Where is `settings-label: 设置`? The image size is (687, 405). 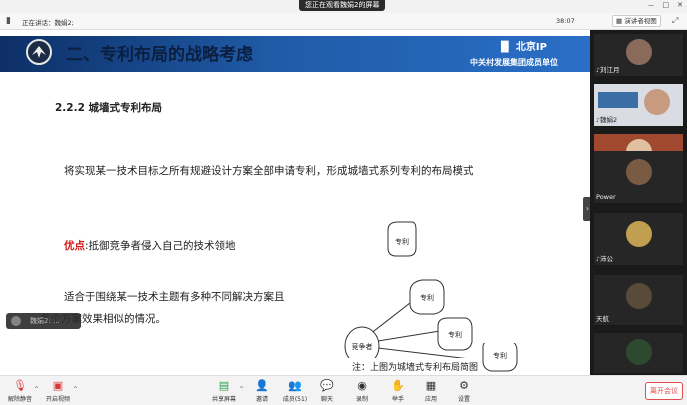 settings-label: 设置 is located at coordinates (463, 399).